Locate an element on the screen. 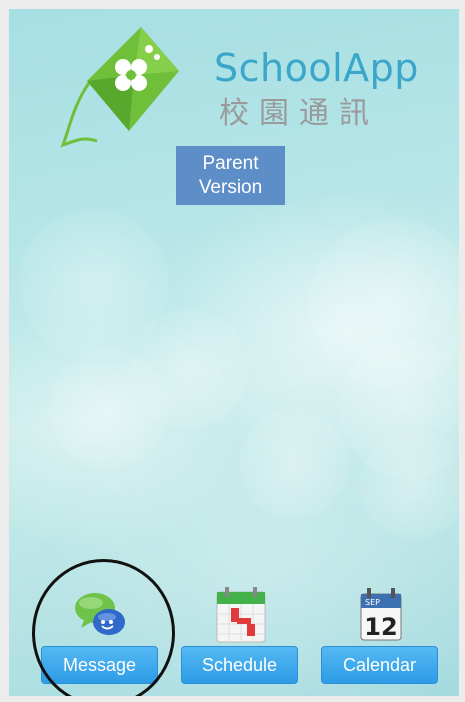 The height and width of the screenshot is (702, 465). calendar-month: SEP is located at coordinates (372, 602).